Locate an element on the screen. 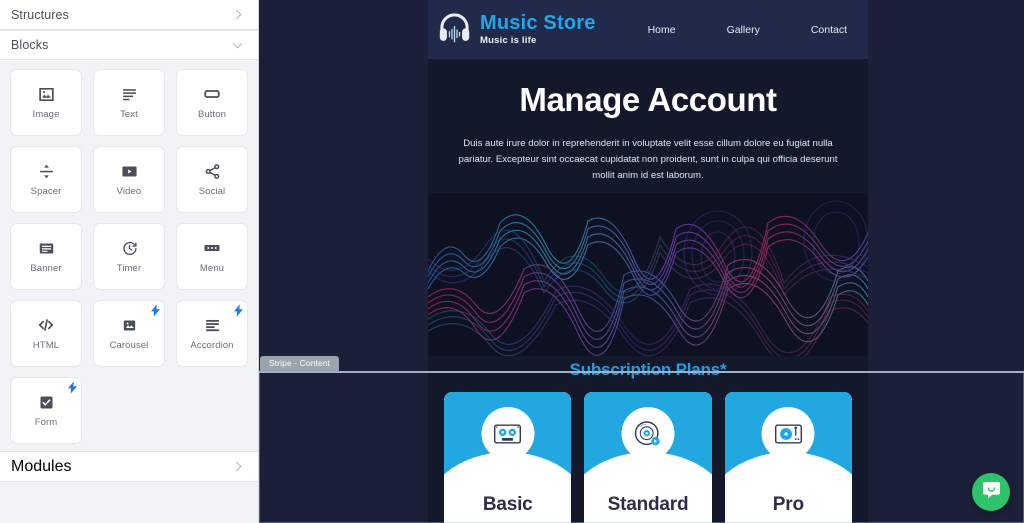 The image size is (1024, 523). plan-name: Pro is located at coordinates (788, 505).